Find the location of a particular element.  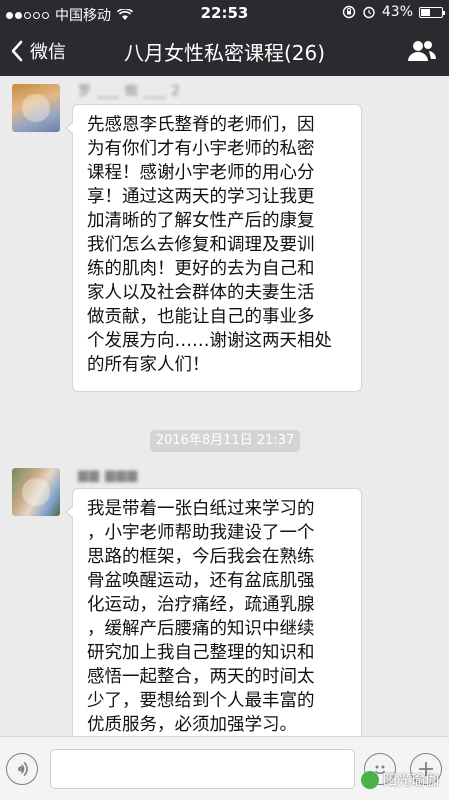

message-input is located at coordinates (202, 769).